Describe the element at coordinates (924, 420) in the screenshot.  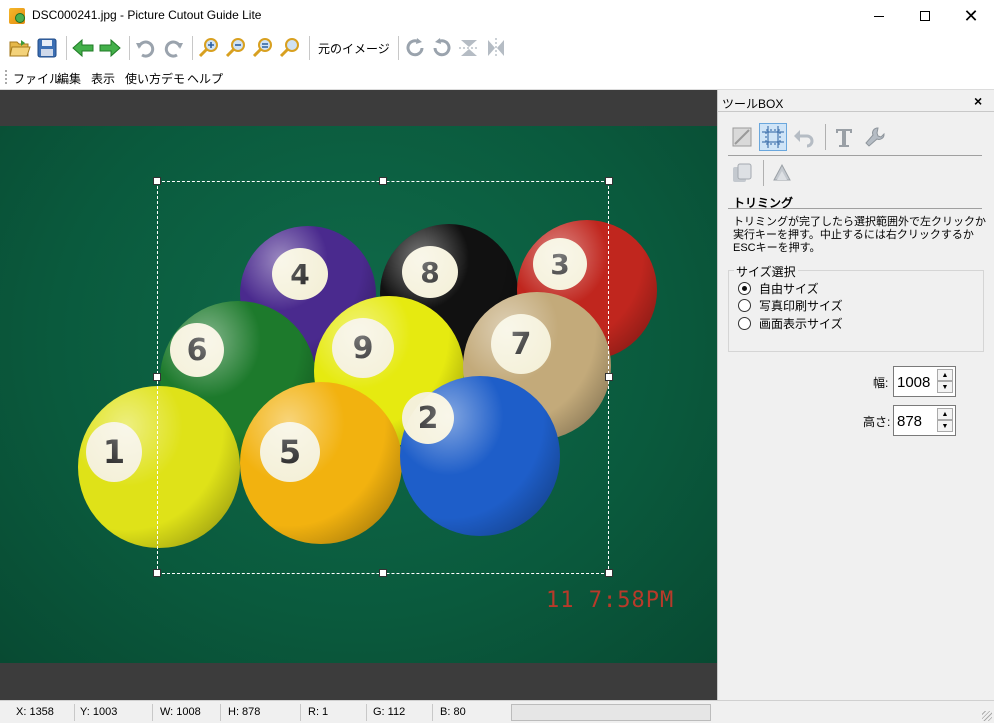
I see `height-stepper: 878 ▲ ▼` at that location.